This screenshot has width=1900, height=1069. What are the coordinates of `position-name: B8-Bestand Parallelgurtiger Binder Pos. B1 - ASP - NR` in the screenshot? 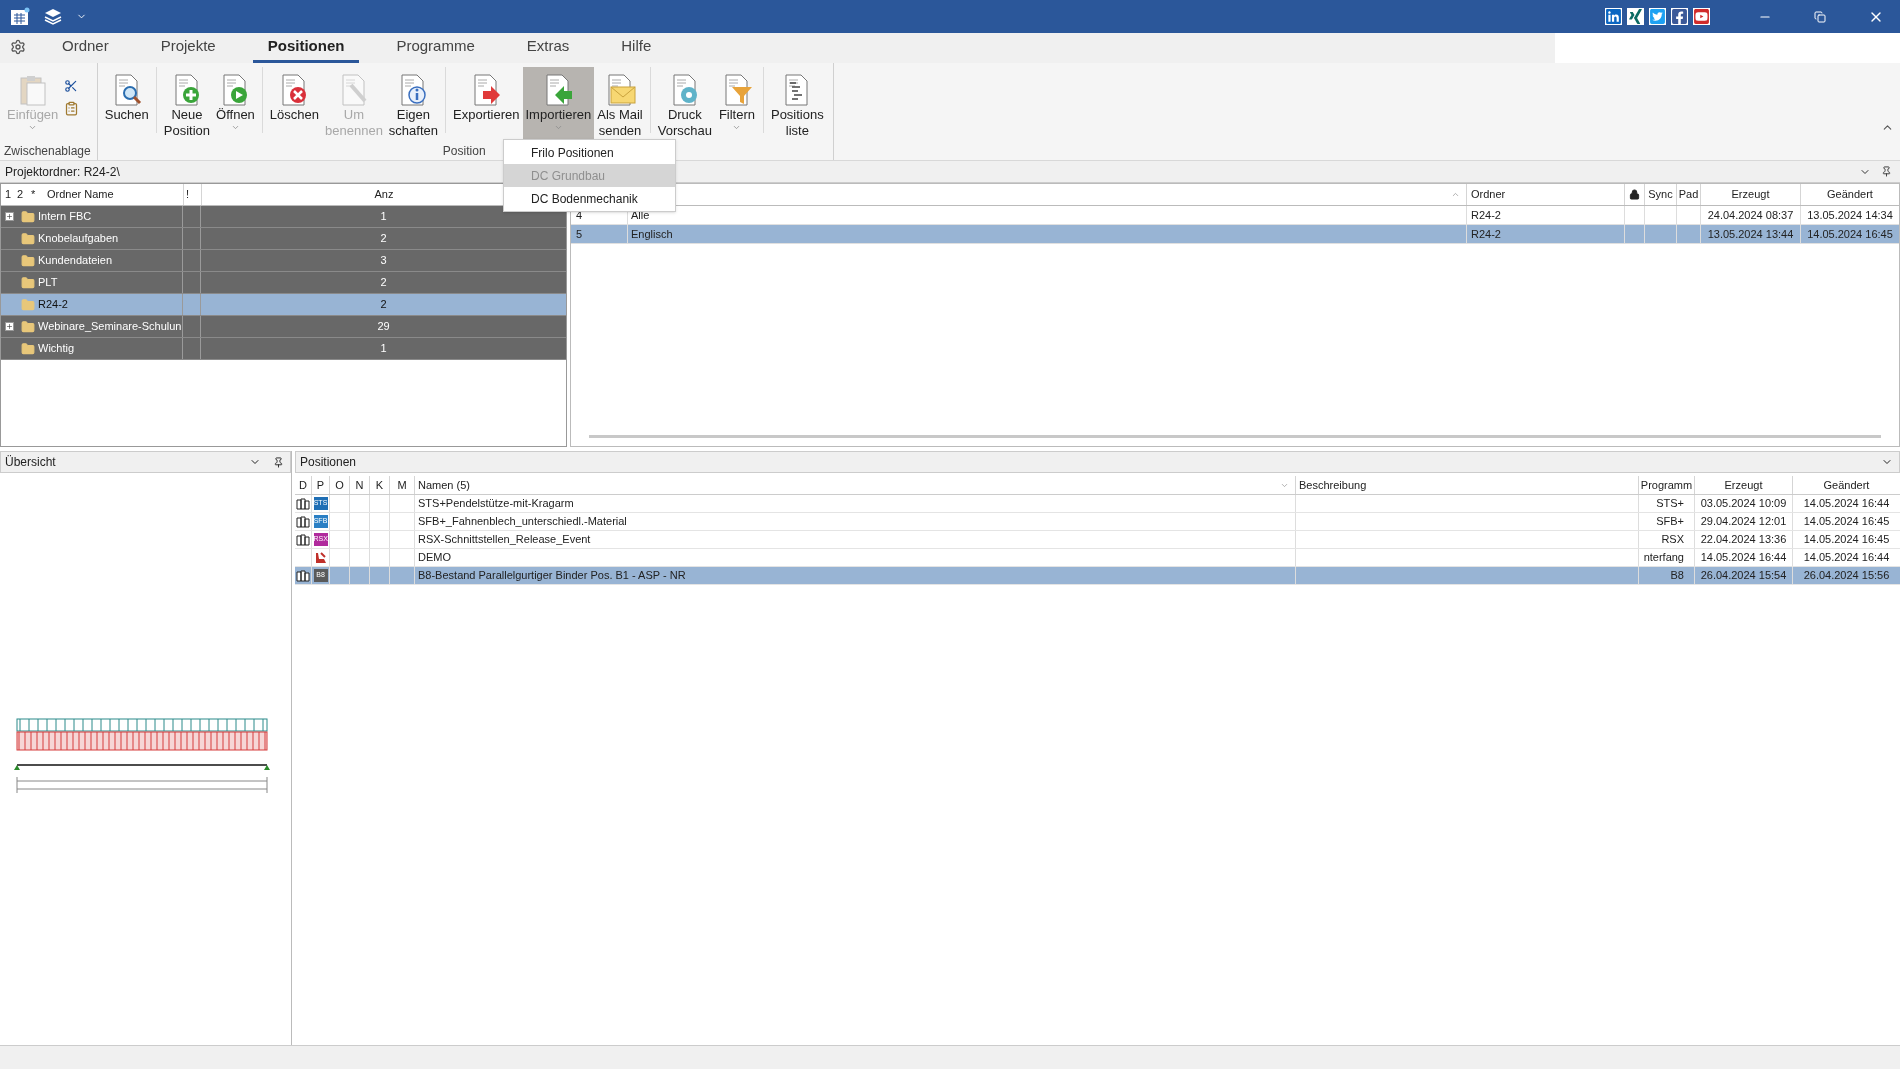 It's located at (855, 575).